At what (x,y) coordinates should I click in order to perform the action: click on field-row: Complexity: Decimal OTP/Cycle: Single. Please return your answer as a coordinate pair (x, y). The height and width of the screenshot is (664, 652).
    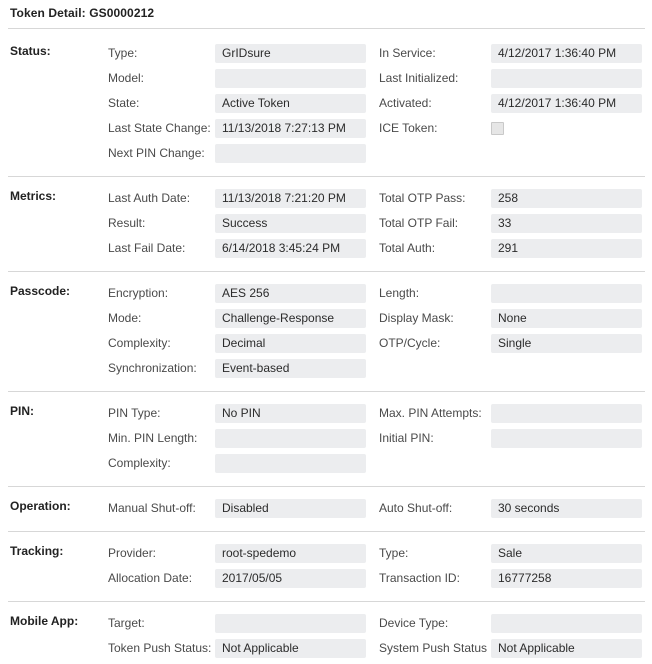
    Looking at the image, I should click on (326, 346).